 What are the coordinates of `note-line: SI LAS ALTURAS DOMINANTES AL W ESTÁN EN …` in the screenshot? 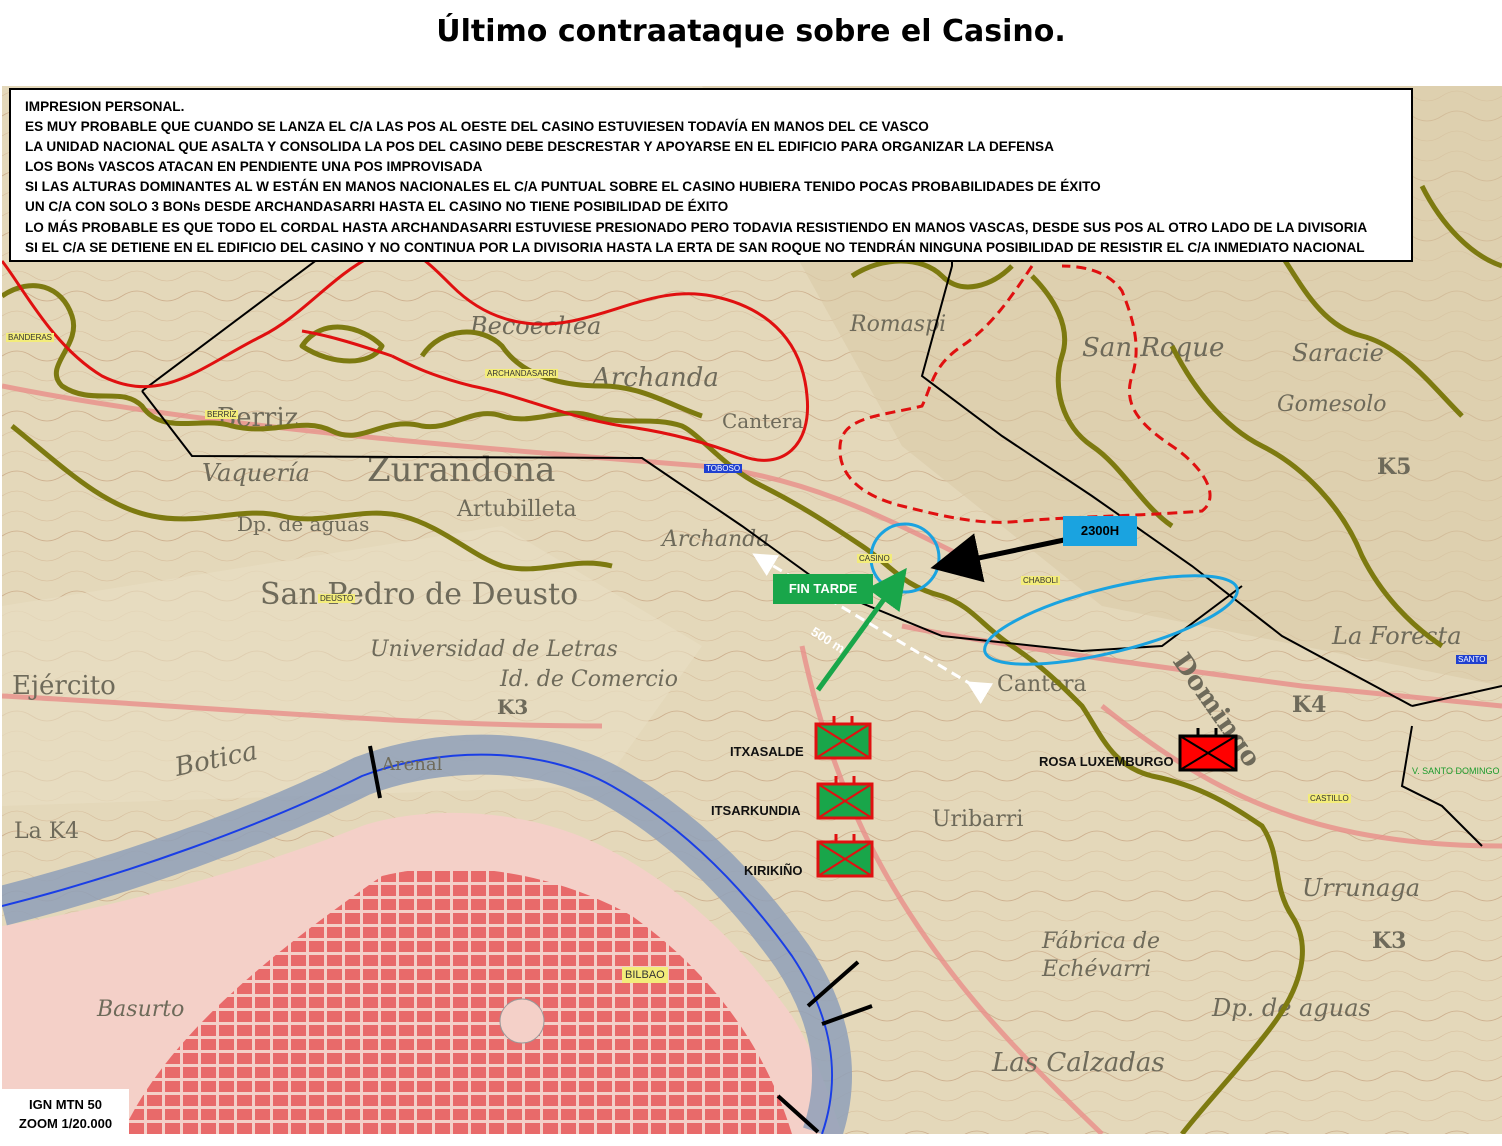 It's located at (563, 187).